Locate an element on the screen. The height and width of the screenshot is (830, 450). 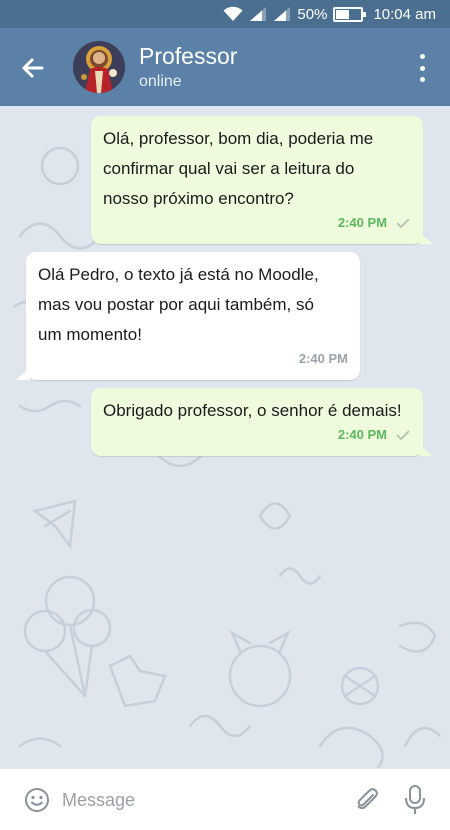
battery-icon is located at coordinates (350, 14).